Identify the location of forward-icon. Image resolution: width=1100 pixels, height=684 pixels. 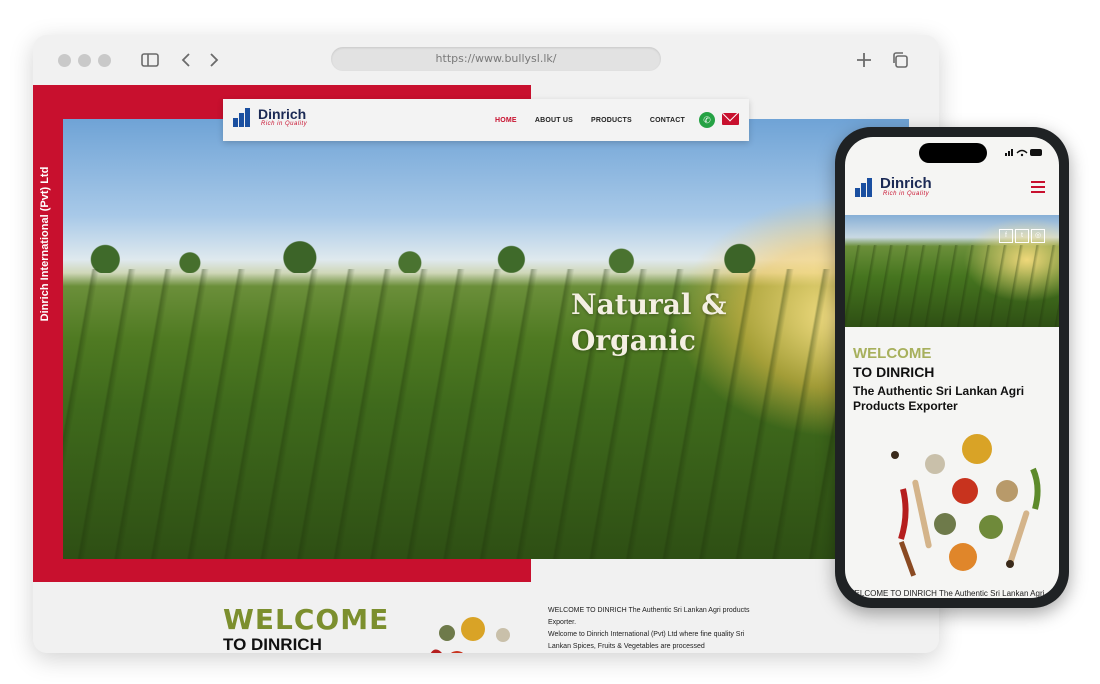
(214, 60).